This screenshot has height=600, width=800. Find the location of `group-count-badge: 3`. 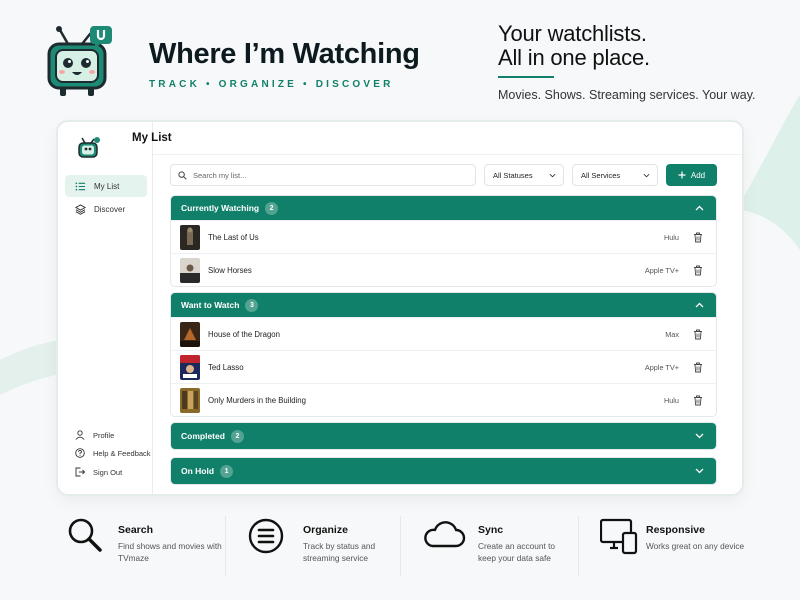

group-count-badge: 3 is located at coordinates (252, 305).